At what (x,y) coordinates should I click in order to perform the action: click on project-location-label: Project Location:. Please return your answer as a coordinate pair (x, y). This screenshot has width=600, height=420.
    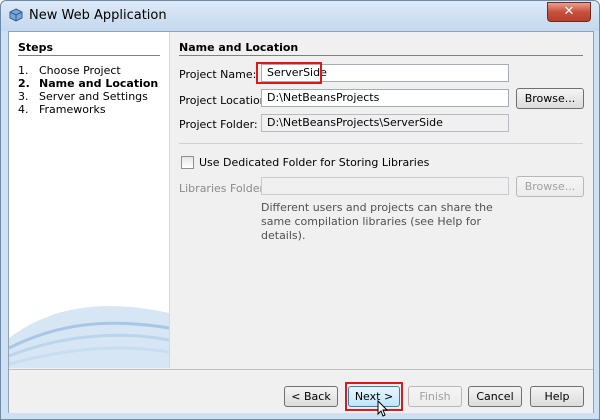
    Looking at the image, I should click on (225, 100).